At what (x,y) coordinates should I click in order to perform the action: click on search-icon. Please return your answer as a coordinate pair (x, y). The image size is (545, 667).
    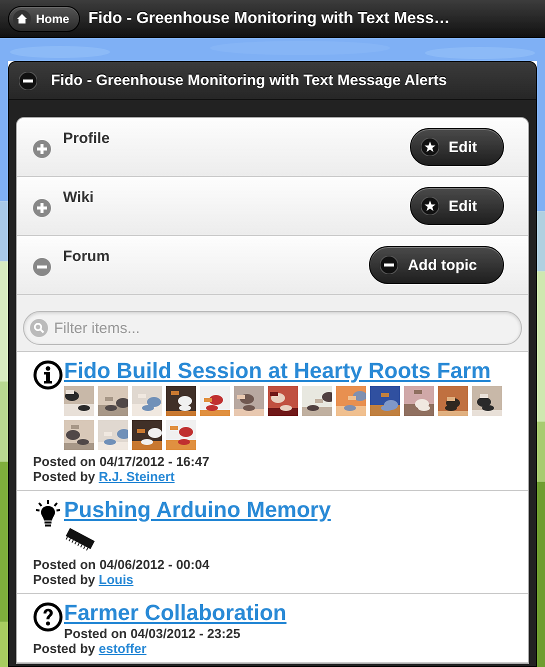
    Looking at the image, I should click on (39, 328).